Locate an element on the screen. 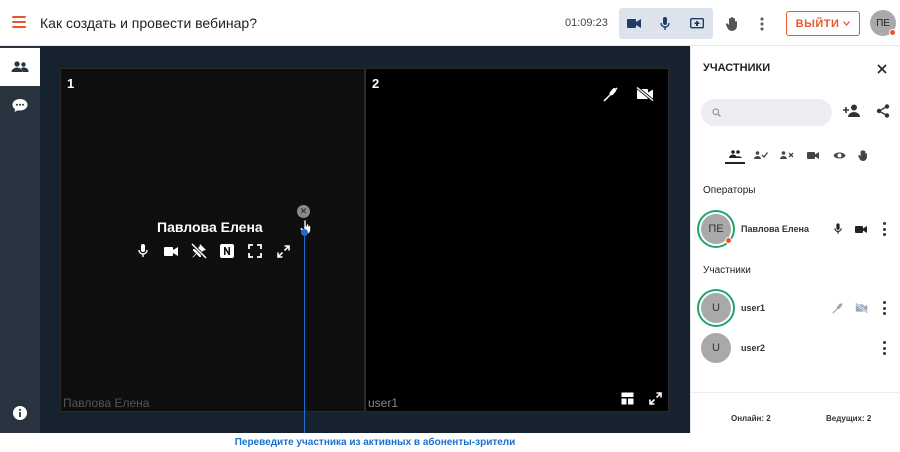 This screenshot has height=452, width=900. users-check-icon is located at coordinates (761, 155).